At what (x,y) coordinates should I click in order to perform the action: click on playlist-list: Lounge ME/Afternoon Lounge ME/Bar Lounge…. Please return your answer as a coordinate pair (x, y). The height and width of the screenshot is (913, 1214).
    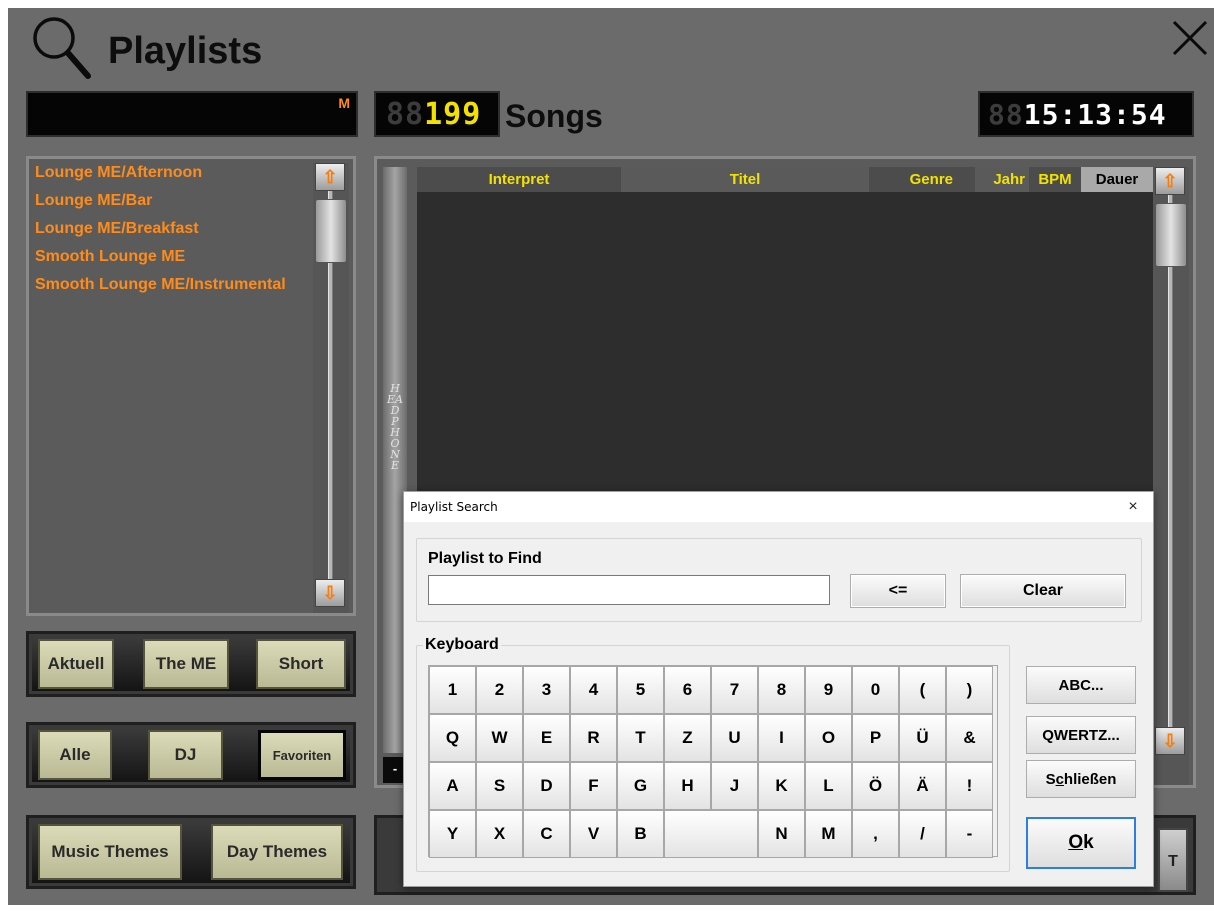
    Looking at the image, I should click on (169, 388).